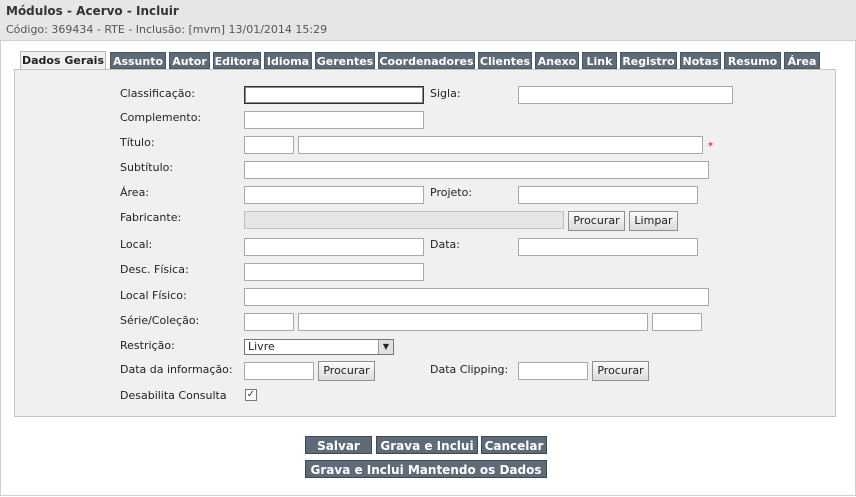 The width and height of the screenshot is (856, 497). What do you see at coordinates (160, 320) in the screenshot?
I see `serie-colecao-label: Série/Coleção:` at bounding box center [160, 320].